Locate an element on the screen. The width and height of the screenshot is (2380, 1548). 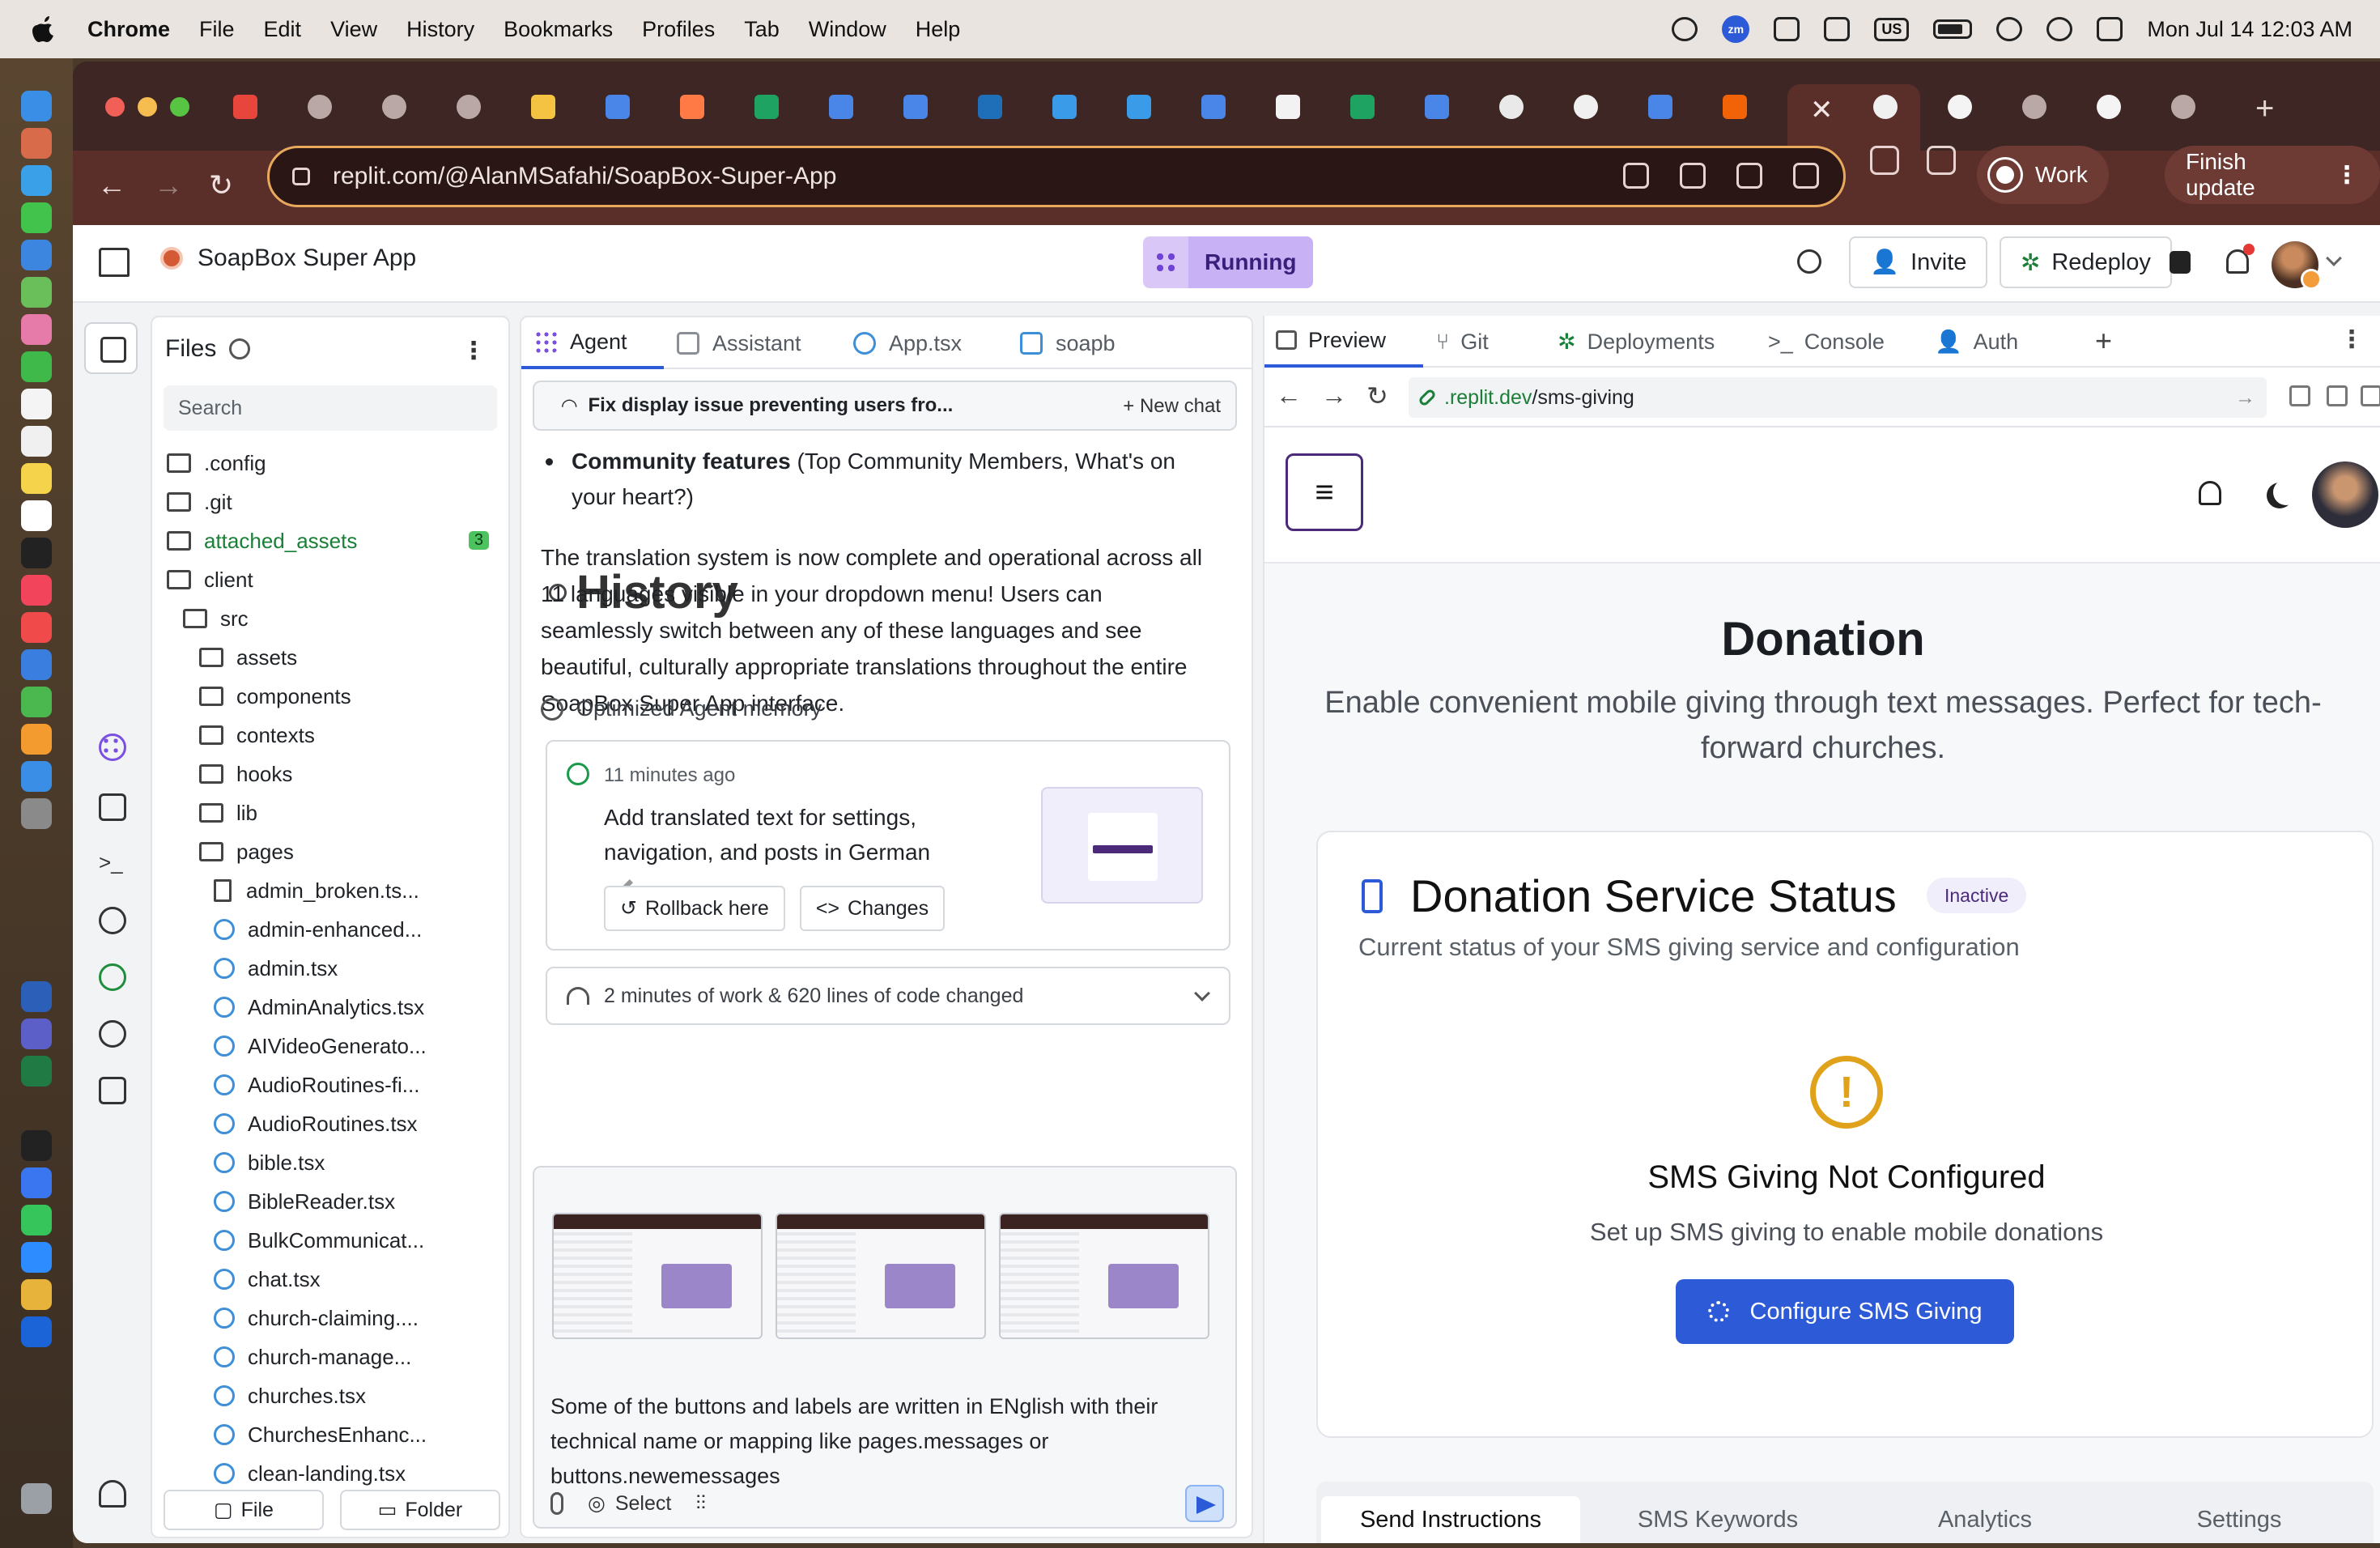
select-element-button: ◎ Select is located at coordinates (629, 1503).